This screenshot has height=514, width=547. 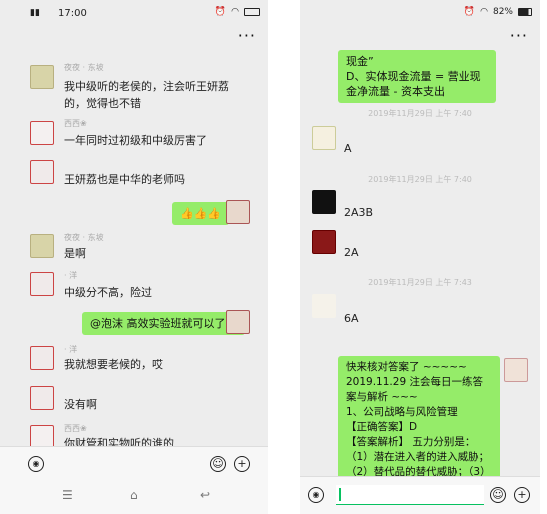 I want to click on system-nav-bar: ☰ ⌂ ↩, so click(x=134, y=494).